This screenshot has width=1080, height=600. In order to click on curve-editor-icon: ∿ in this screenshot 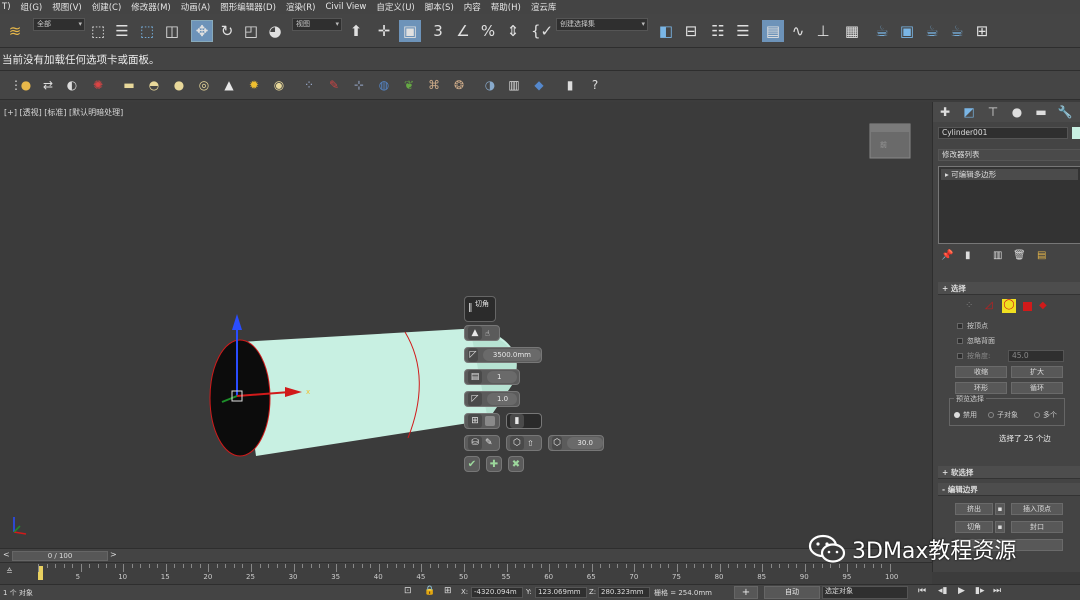, I will do `click(798, 31)`.